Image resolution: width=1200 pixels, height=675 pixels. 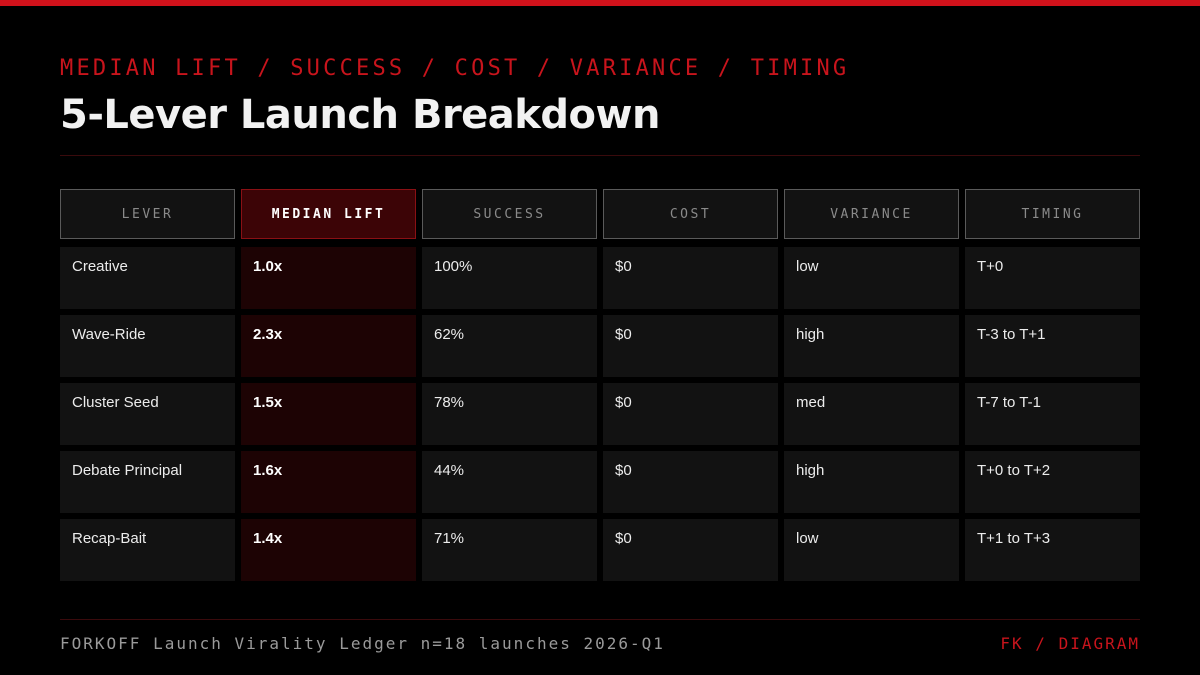 What do you see at coordinates (147, 482) in the screenshot?
I see `lever-cell: Debate Principal` at bounding box center [147, 482].